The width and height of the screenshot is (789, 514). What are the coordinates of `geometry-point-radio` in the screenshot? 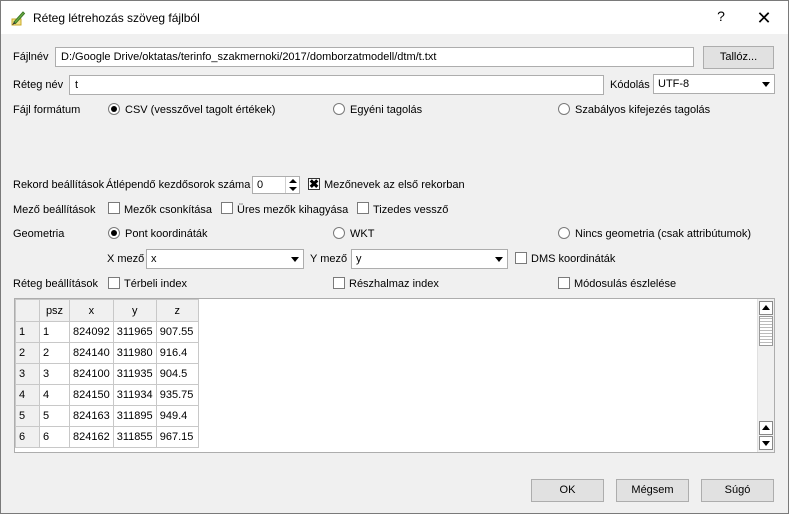 It's located at (114, 233).